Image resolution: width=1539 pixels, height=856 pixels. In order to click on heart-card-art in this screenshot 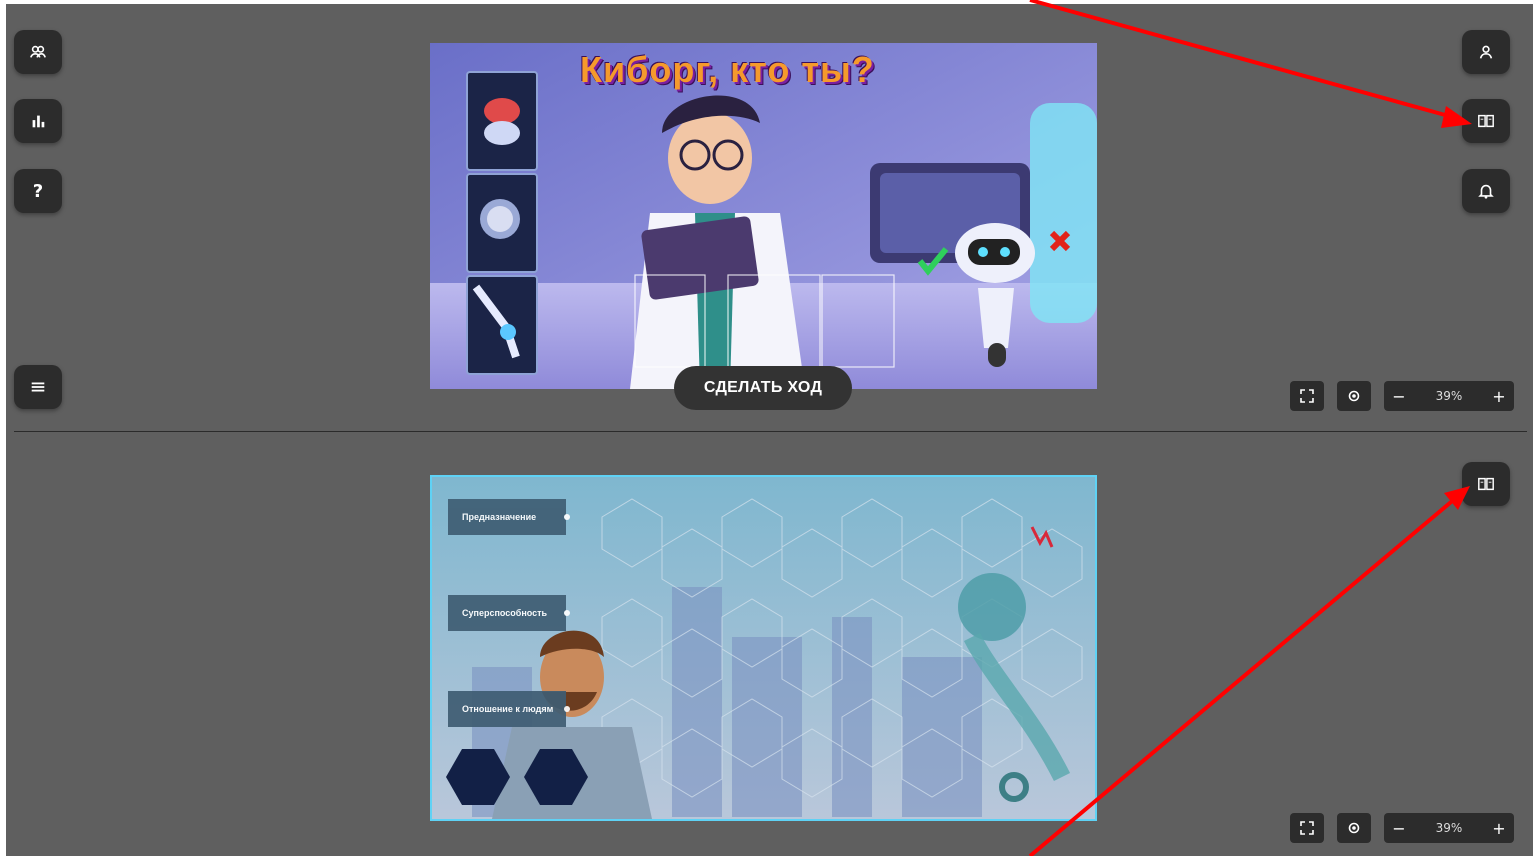, I will do `click(502, 121)`.